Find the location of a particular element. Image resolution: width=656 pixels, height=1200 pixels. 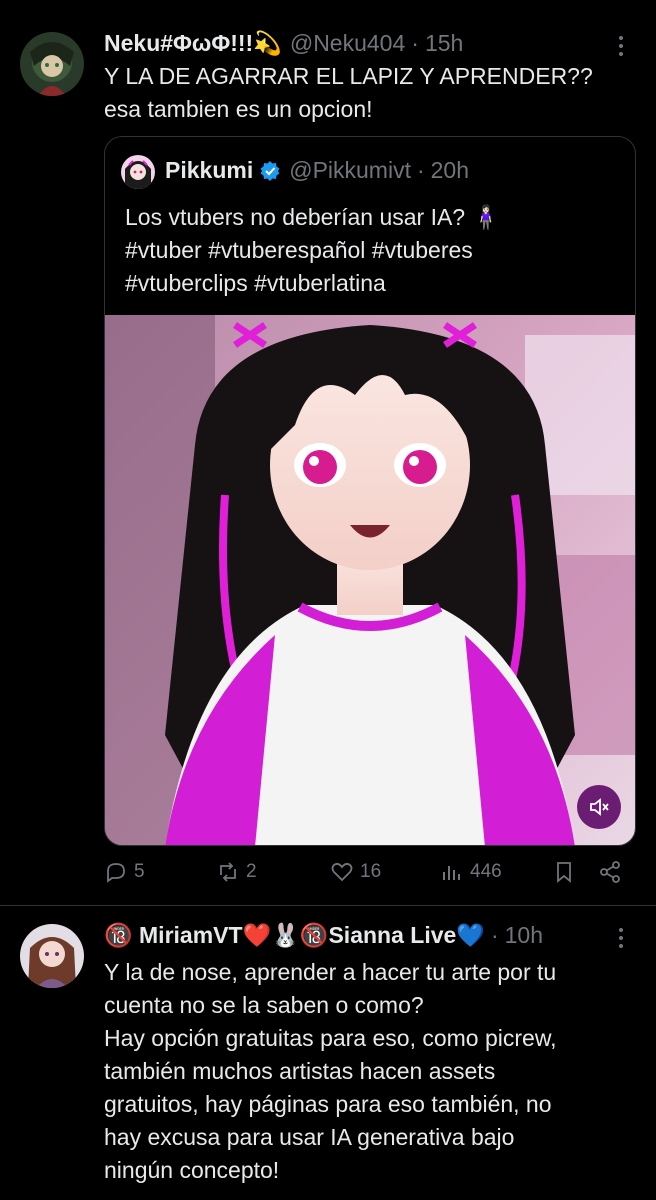

view-count: 446 is located at coordinates (486, 871).